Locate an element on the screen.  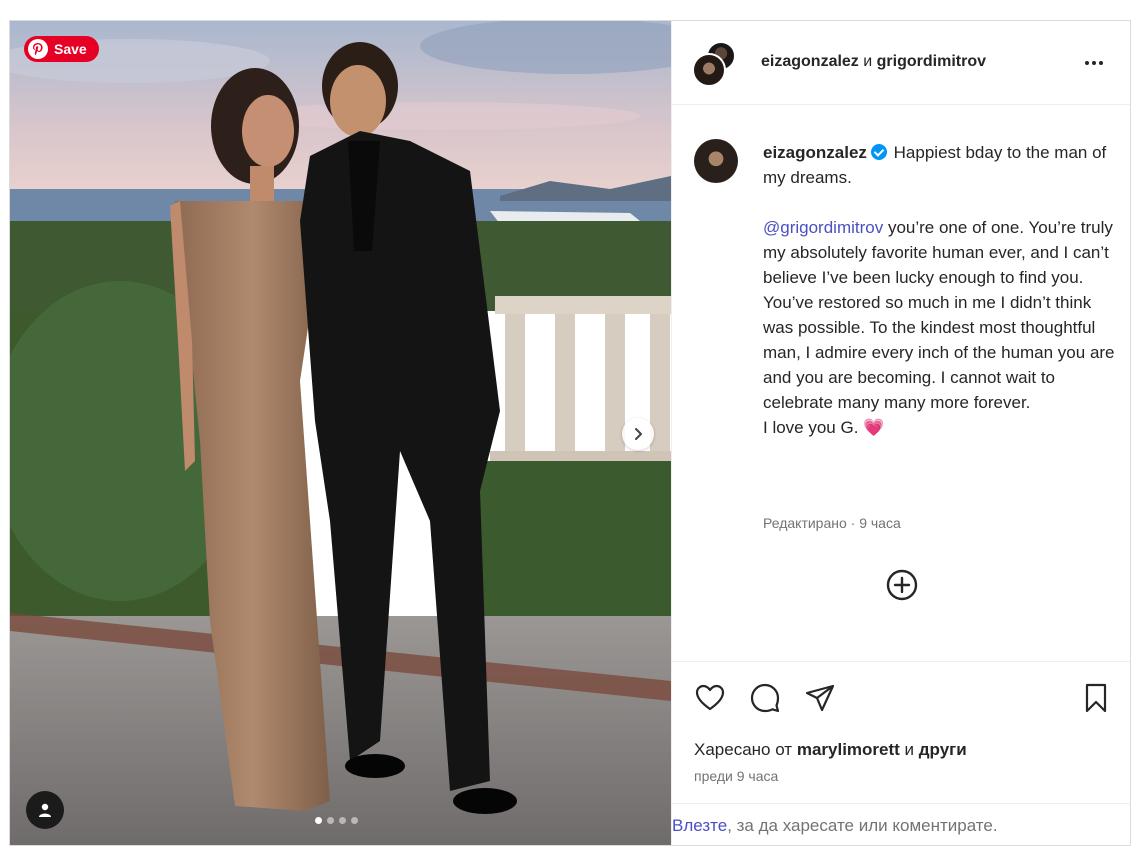
share-icon is located at coordinates (820, 698).